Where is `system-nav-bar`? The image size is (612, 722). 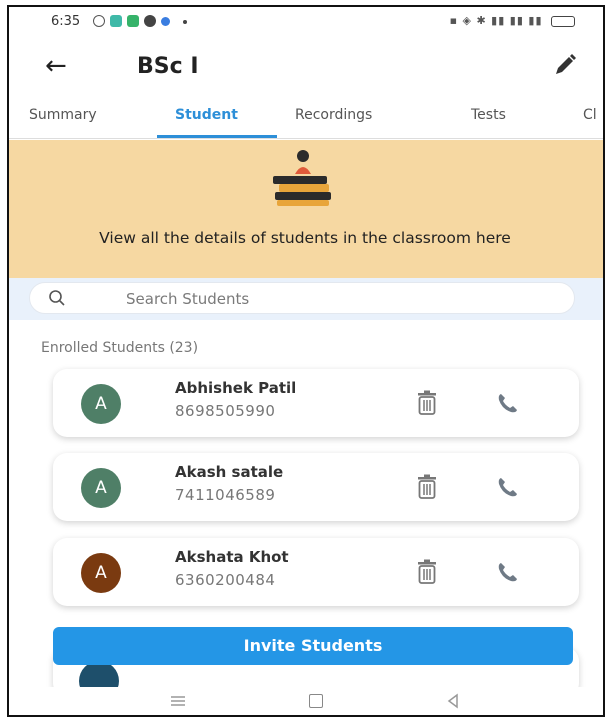 system-nav-bar is located at coordinates (306, 701).